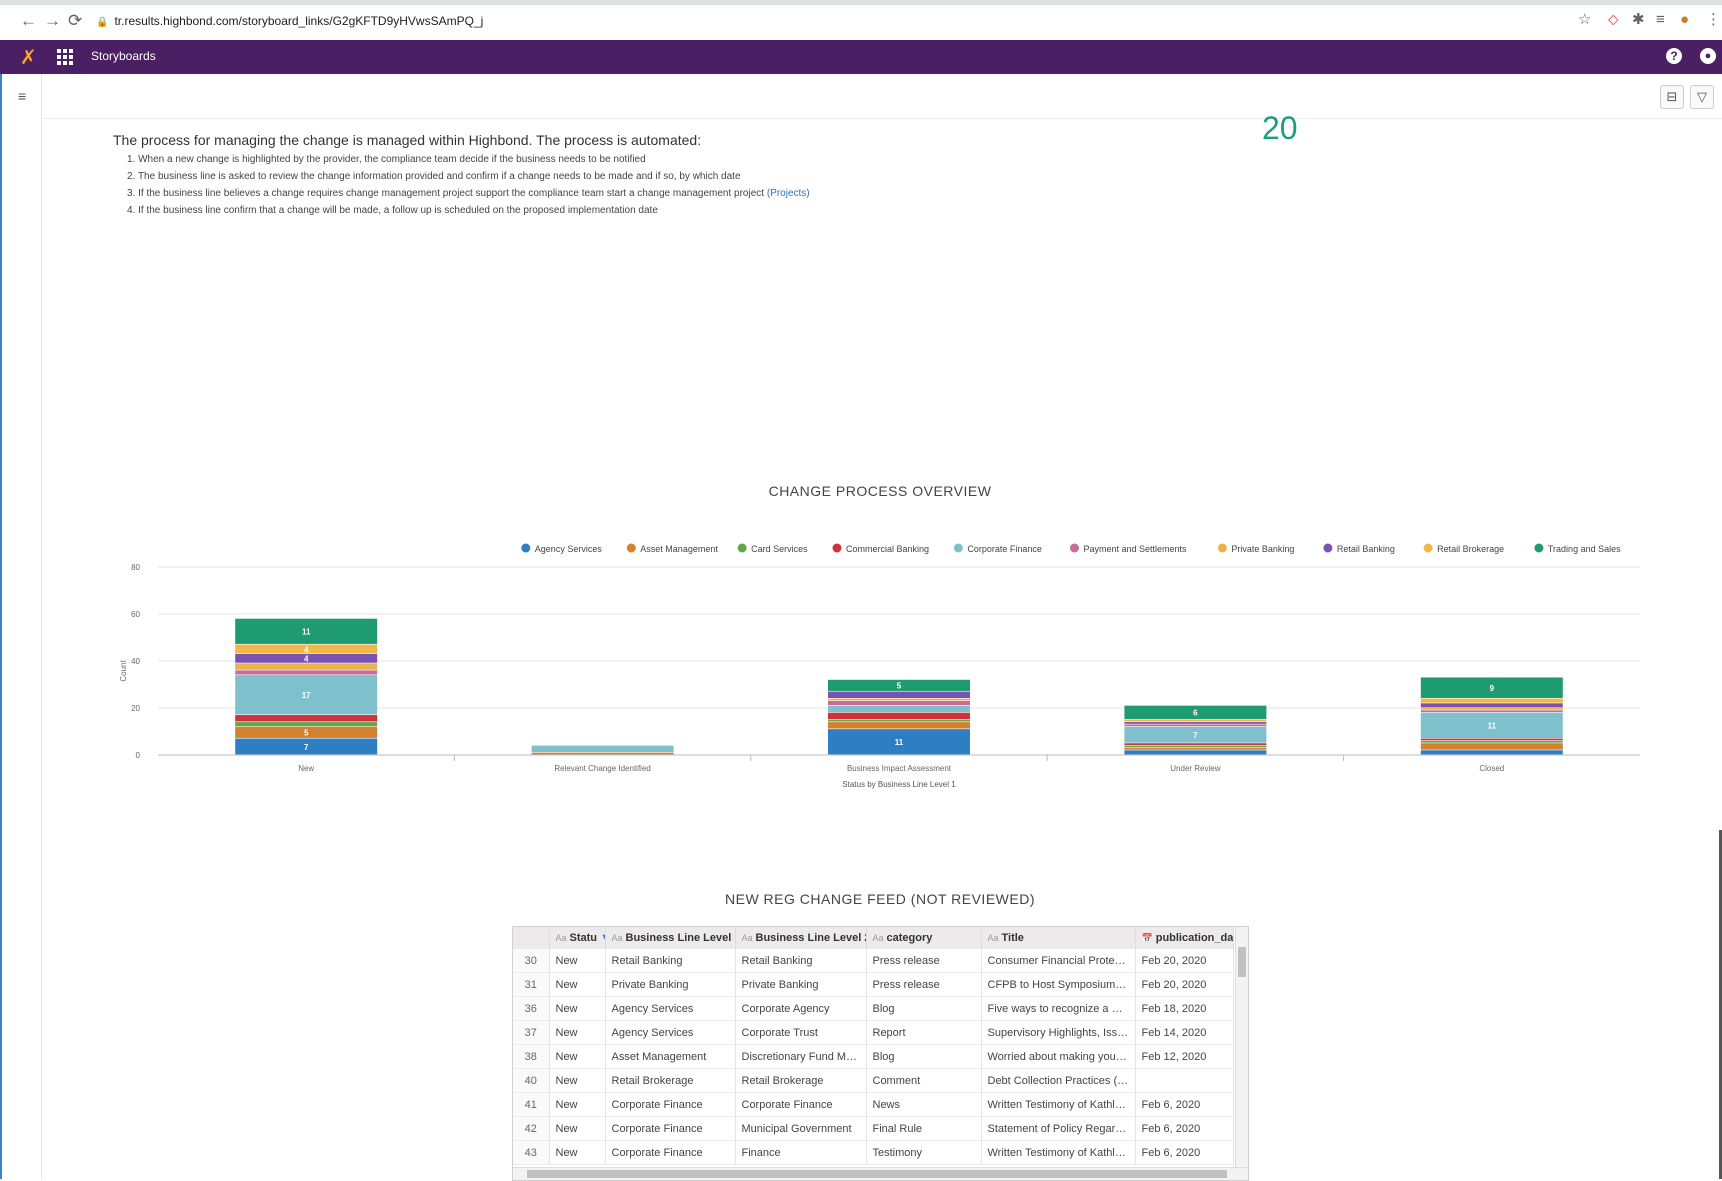  What do you see at coordinates (52, 20) in the screenshot?
I see `forward-icon: →` at bounding box center [52, 20].